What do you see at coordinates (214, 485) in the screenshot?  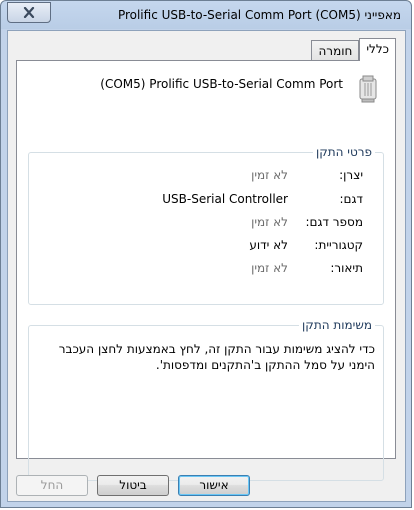 I see `ok-button: אישור` at bounding box center [214, 485].